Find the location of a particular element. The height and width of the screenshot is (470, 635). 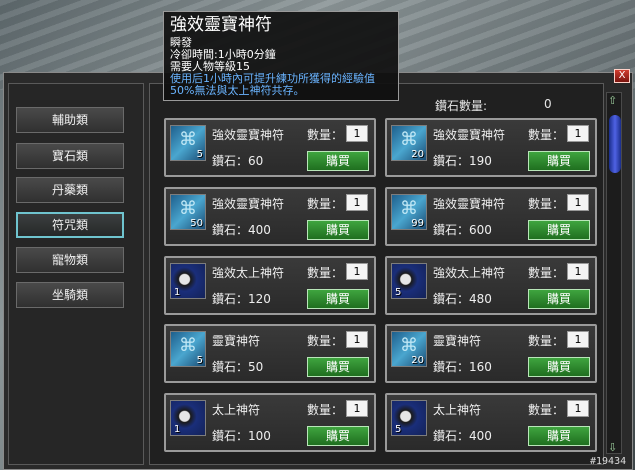

item-price: 鑽石：600 is located at coordinates (462, 230).